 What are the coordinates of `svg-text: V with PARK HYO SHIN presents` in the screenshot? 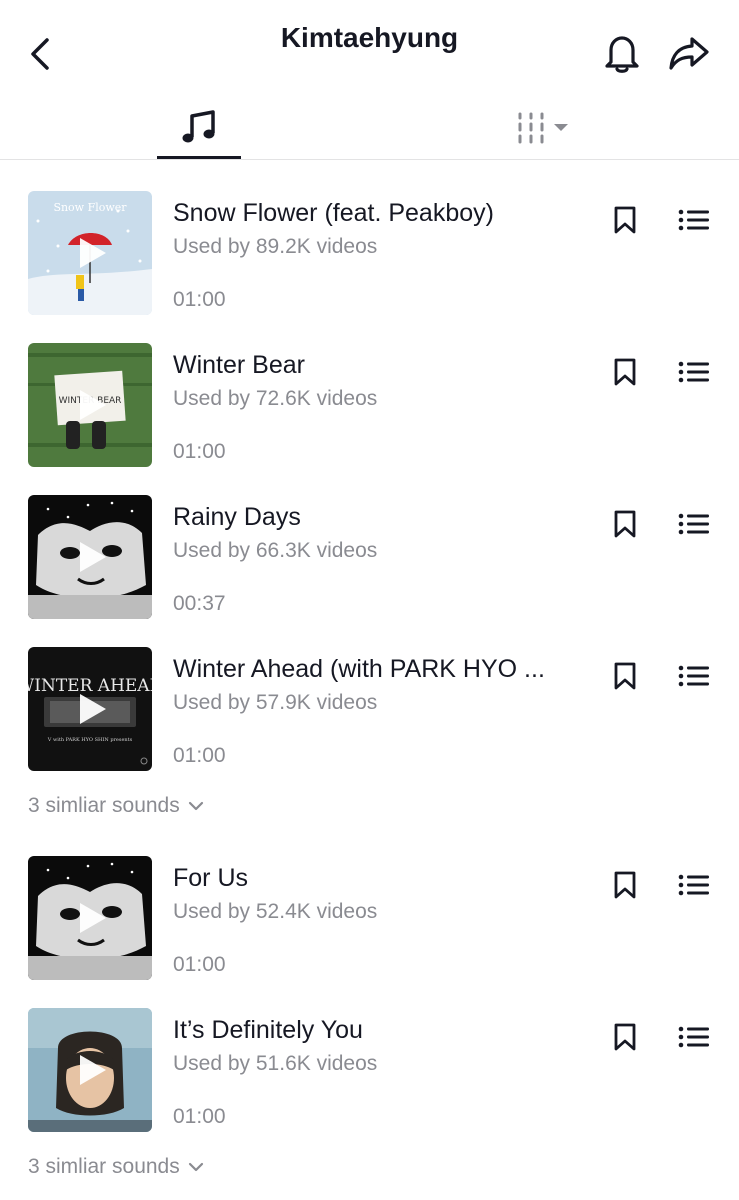 It's located at (90, 740).